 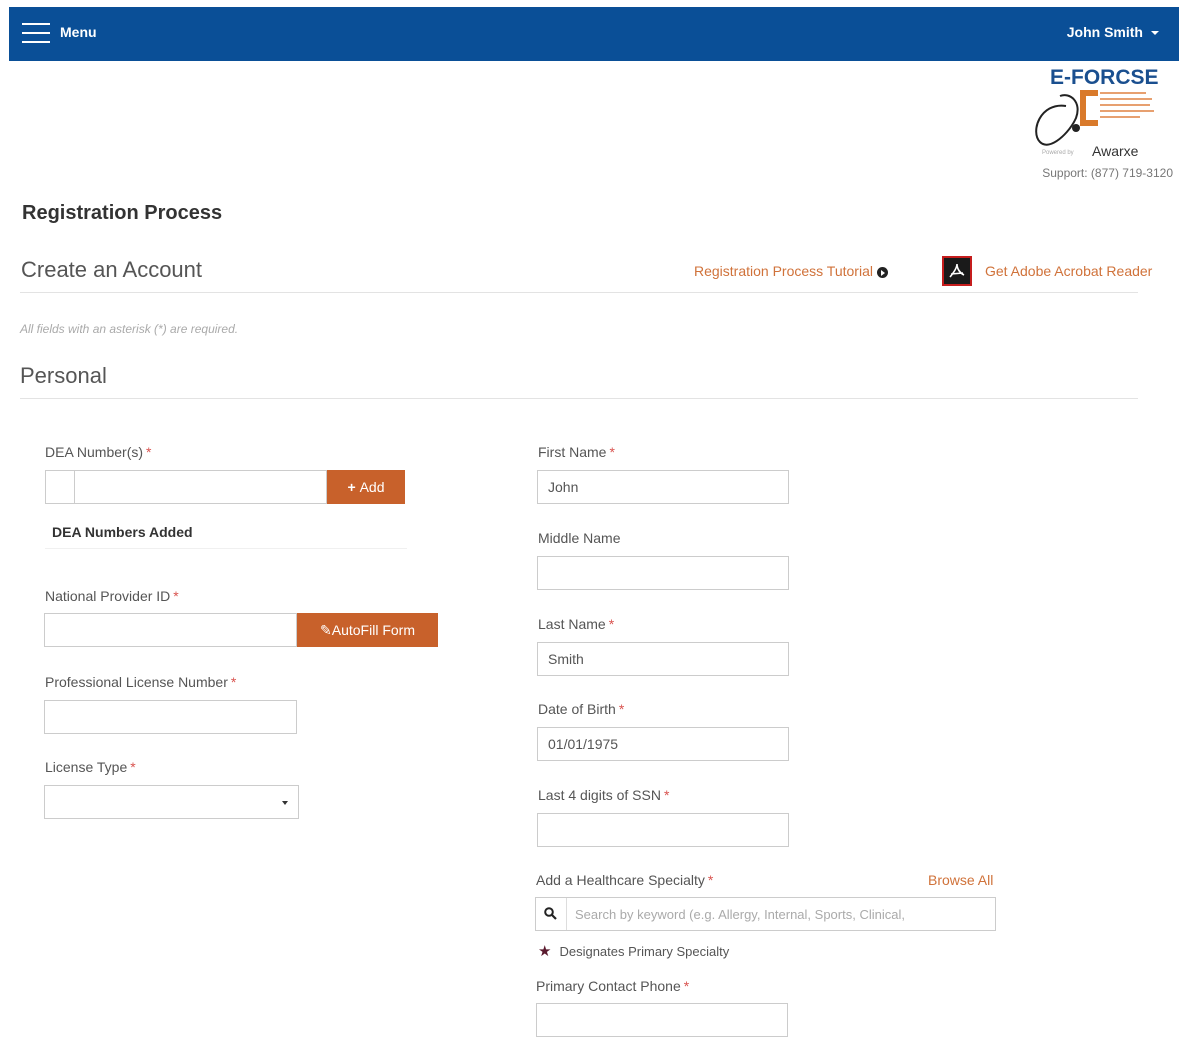 I want to click on phone-label: Primary Contact Phone *, so click(x=613, y=986).